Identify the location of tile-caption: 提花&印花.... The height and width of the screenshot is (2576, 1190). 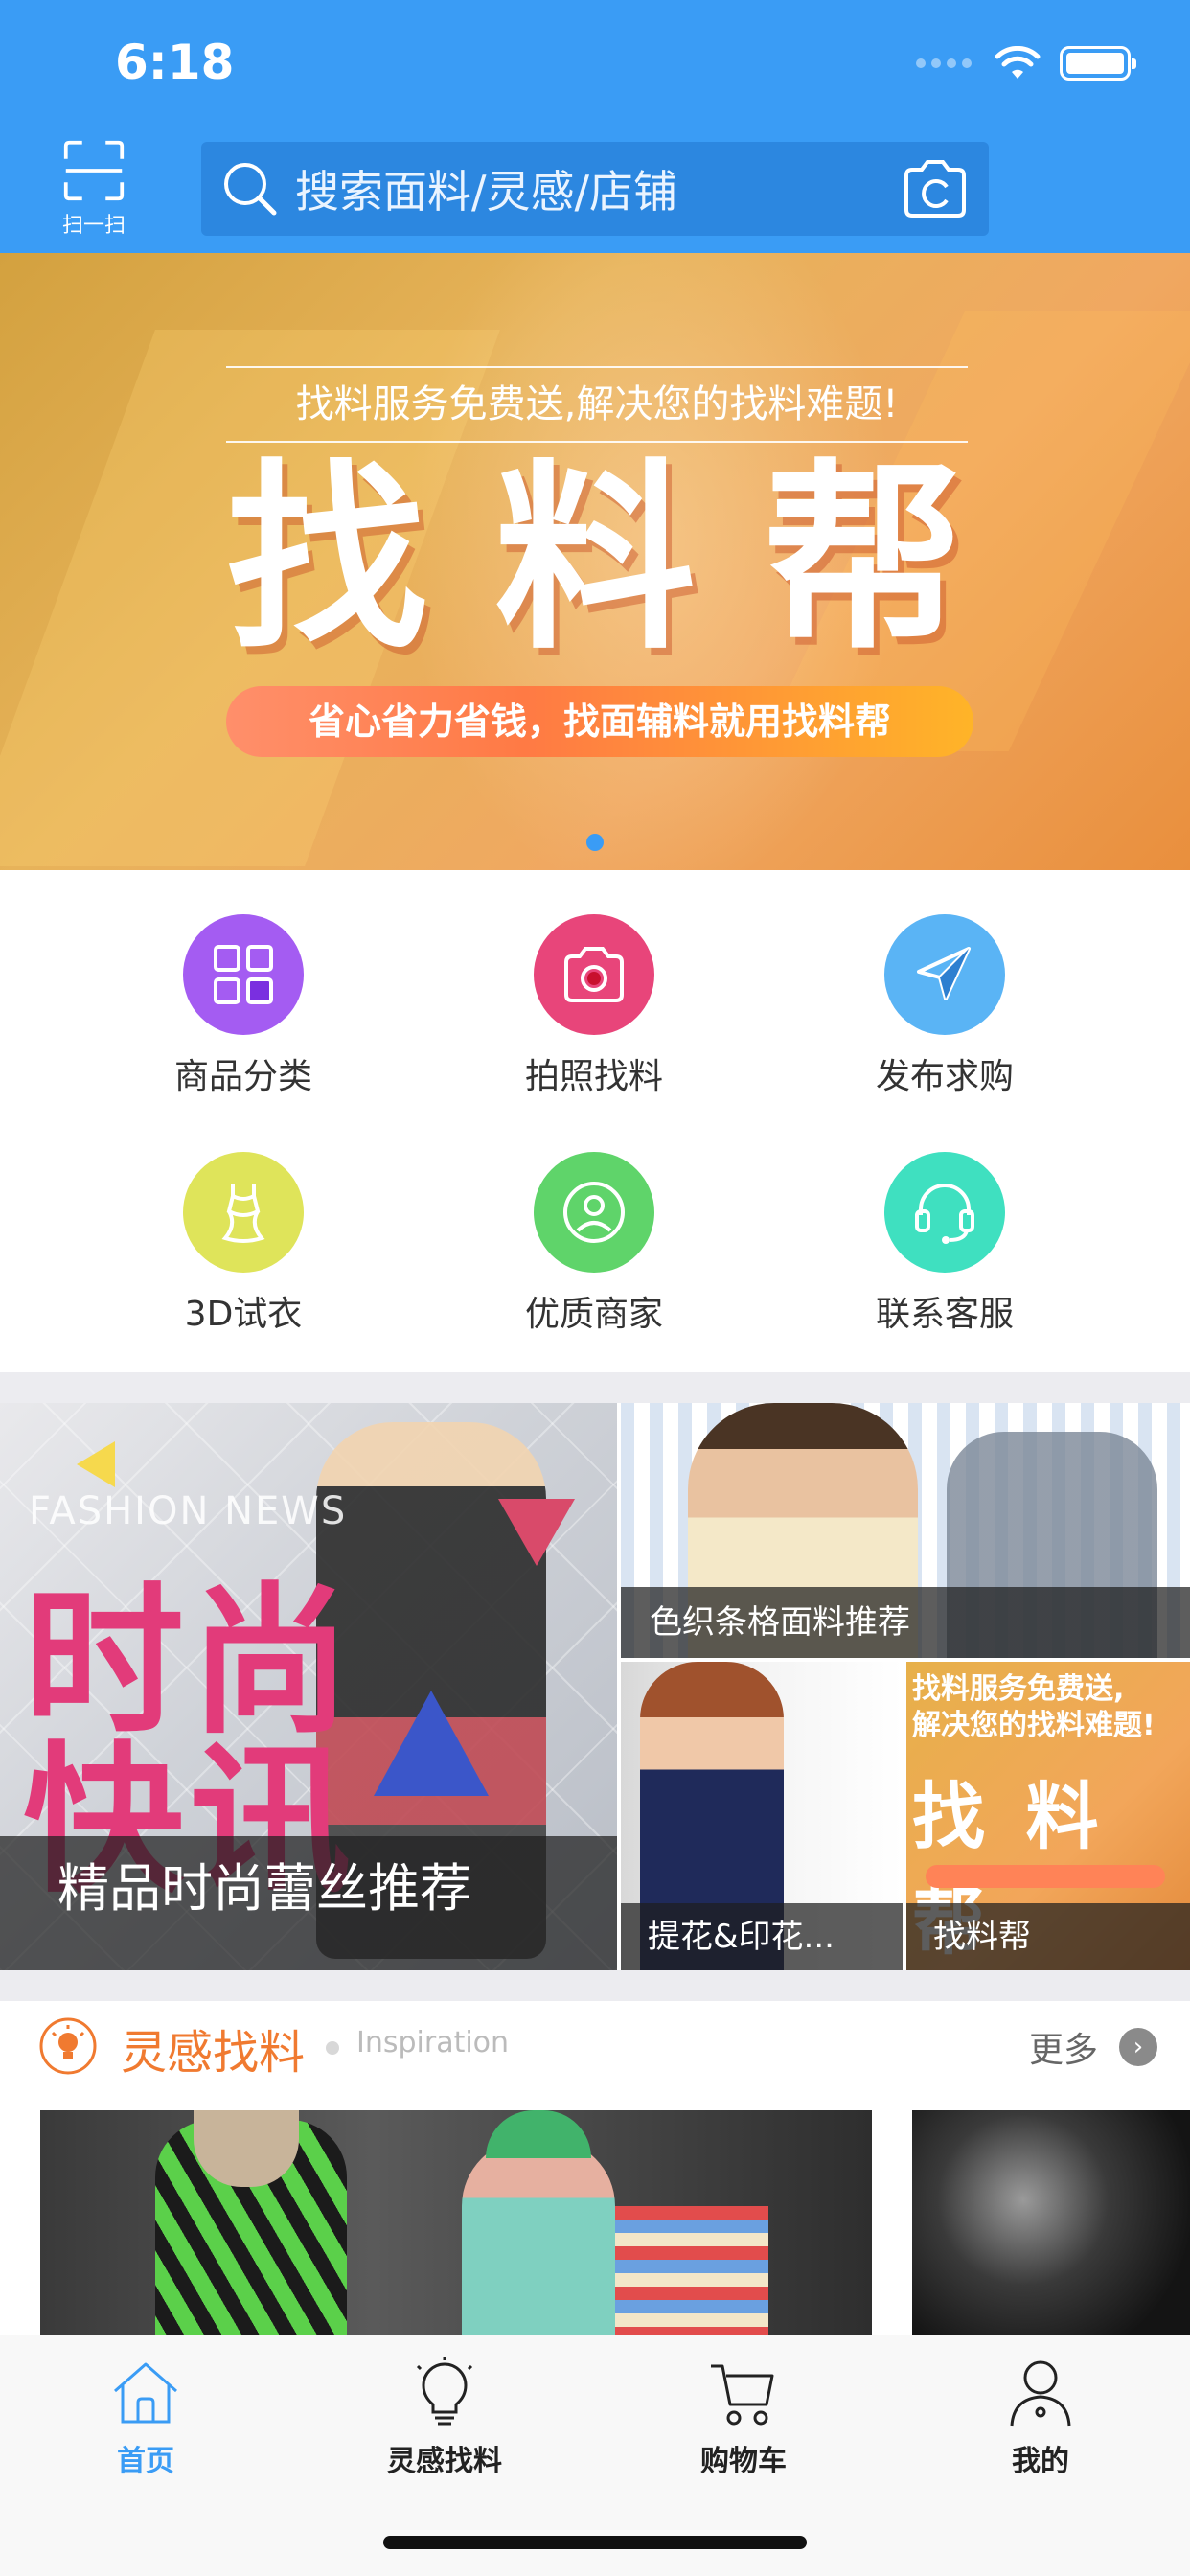
(762, 1936).